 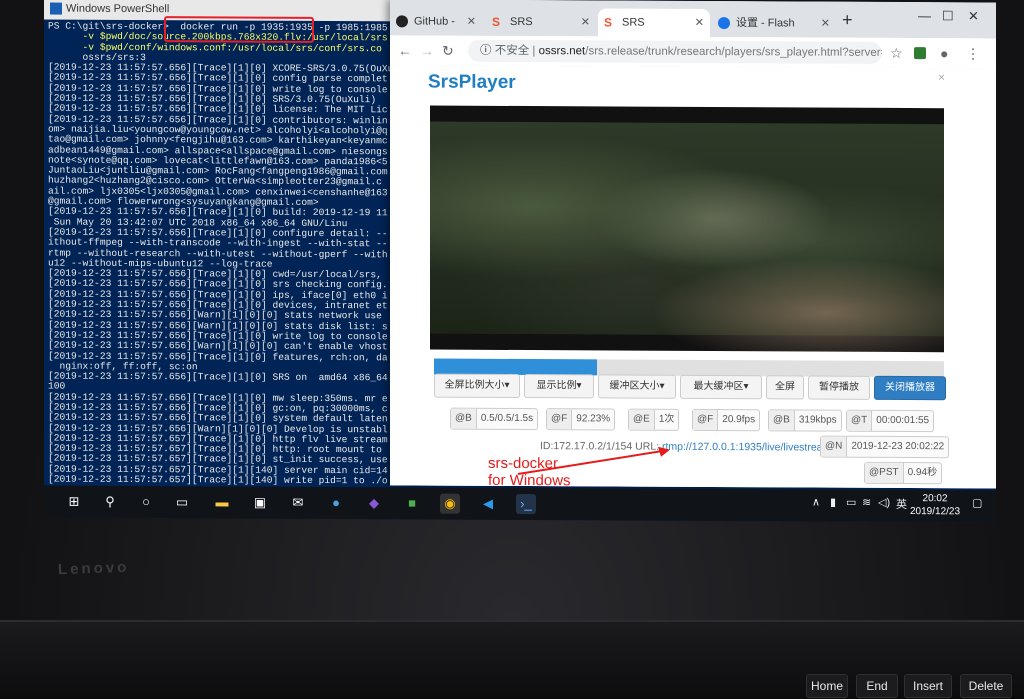 What do you see at coordinates (721, 387) in the screenshot?
I see `max-buffer-dropdown: 最大缓冲区▾` at bounding box center [721, 387].